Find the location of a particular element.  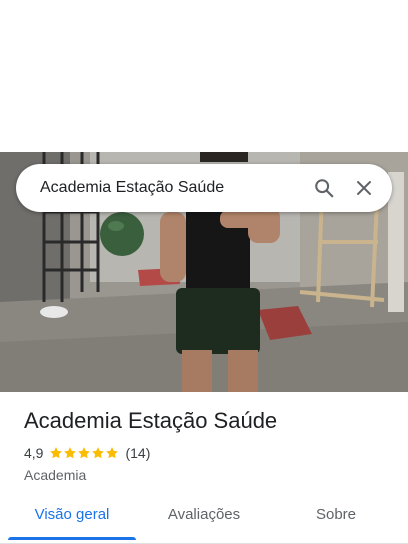

search-bar: Academia Estação Saúde is located at coordinates (204, 188).